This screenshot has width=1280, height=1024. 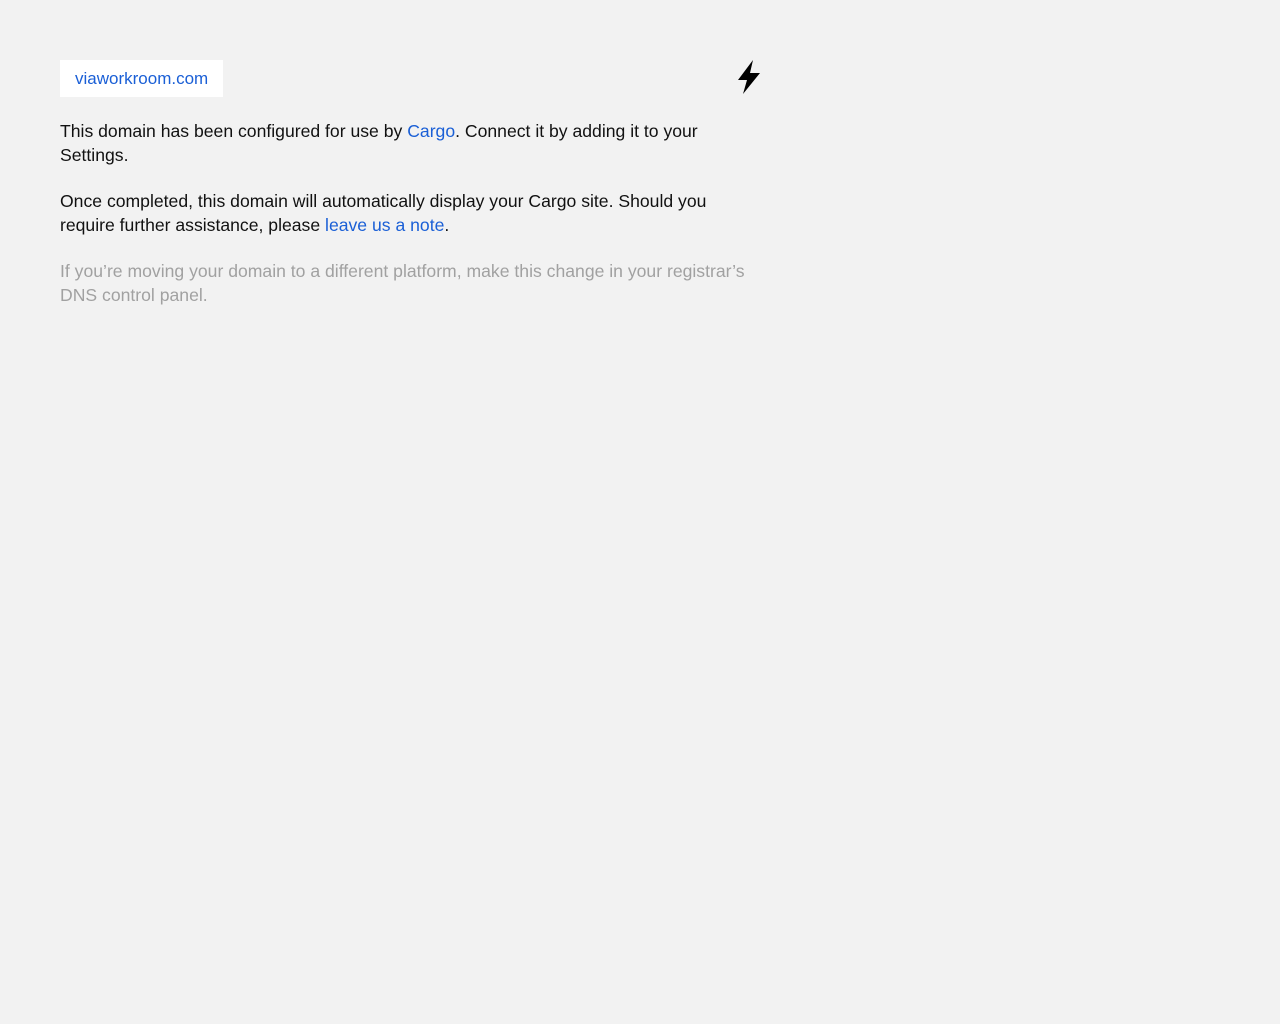 I want to click on domain-name-link: viaworkroom.com, so click(x=142, y=78).